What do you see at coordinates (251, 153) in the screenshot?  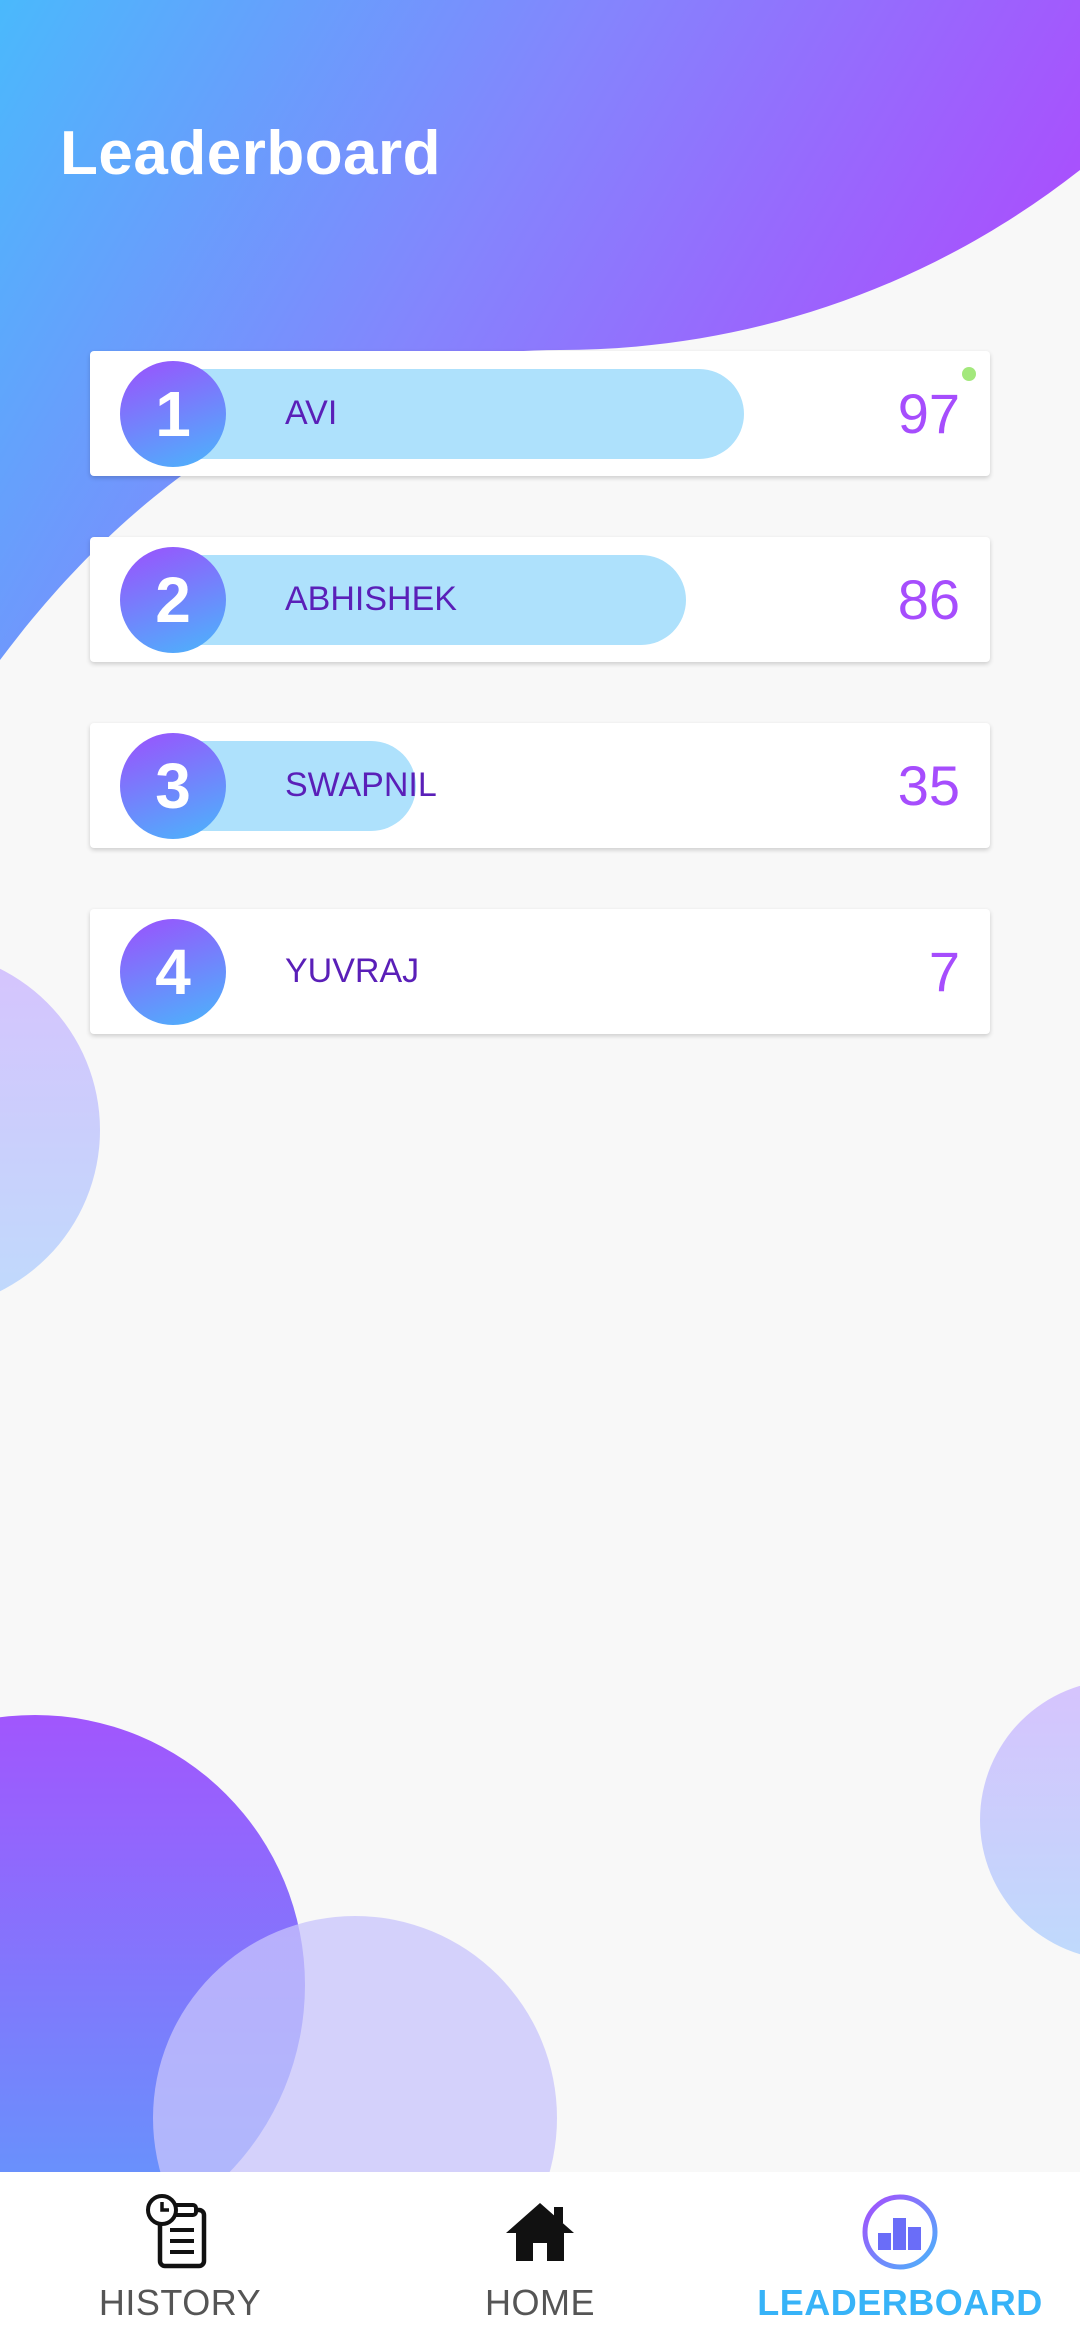 I see `page-title: Leaderboard` at bounding box center [251, 153].